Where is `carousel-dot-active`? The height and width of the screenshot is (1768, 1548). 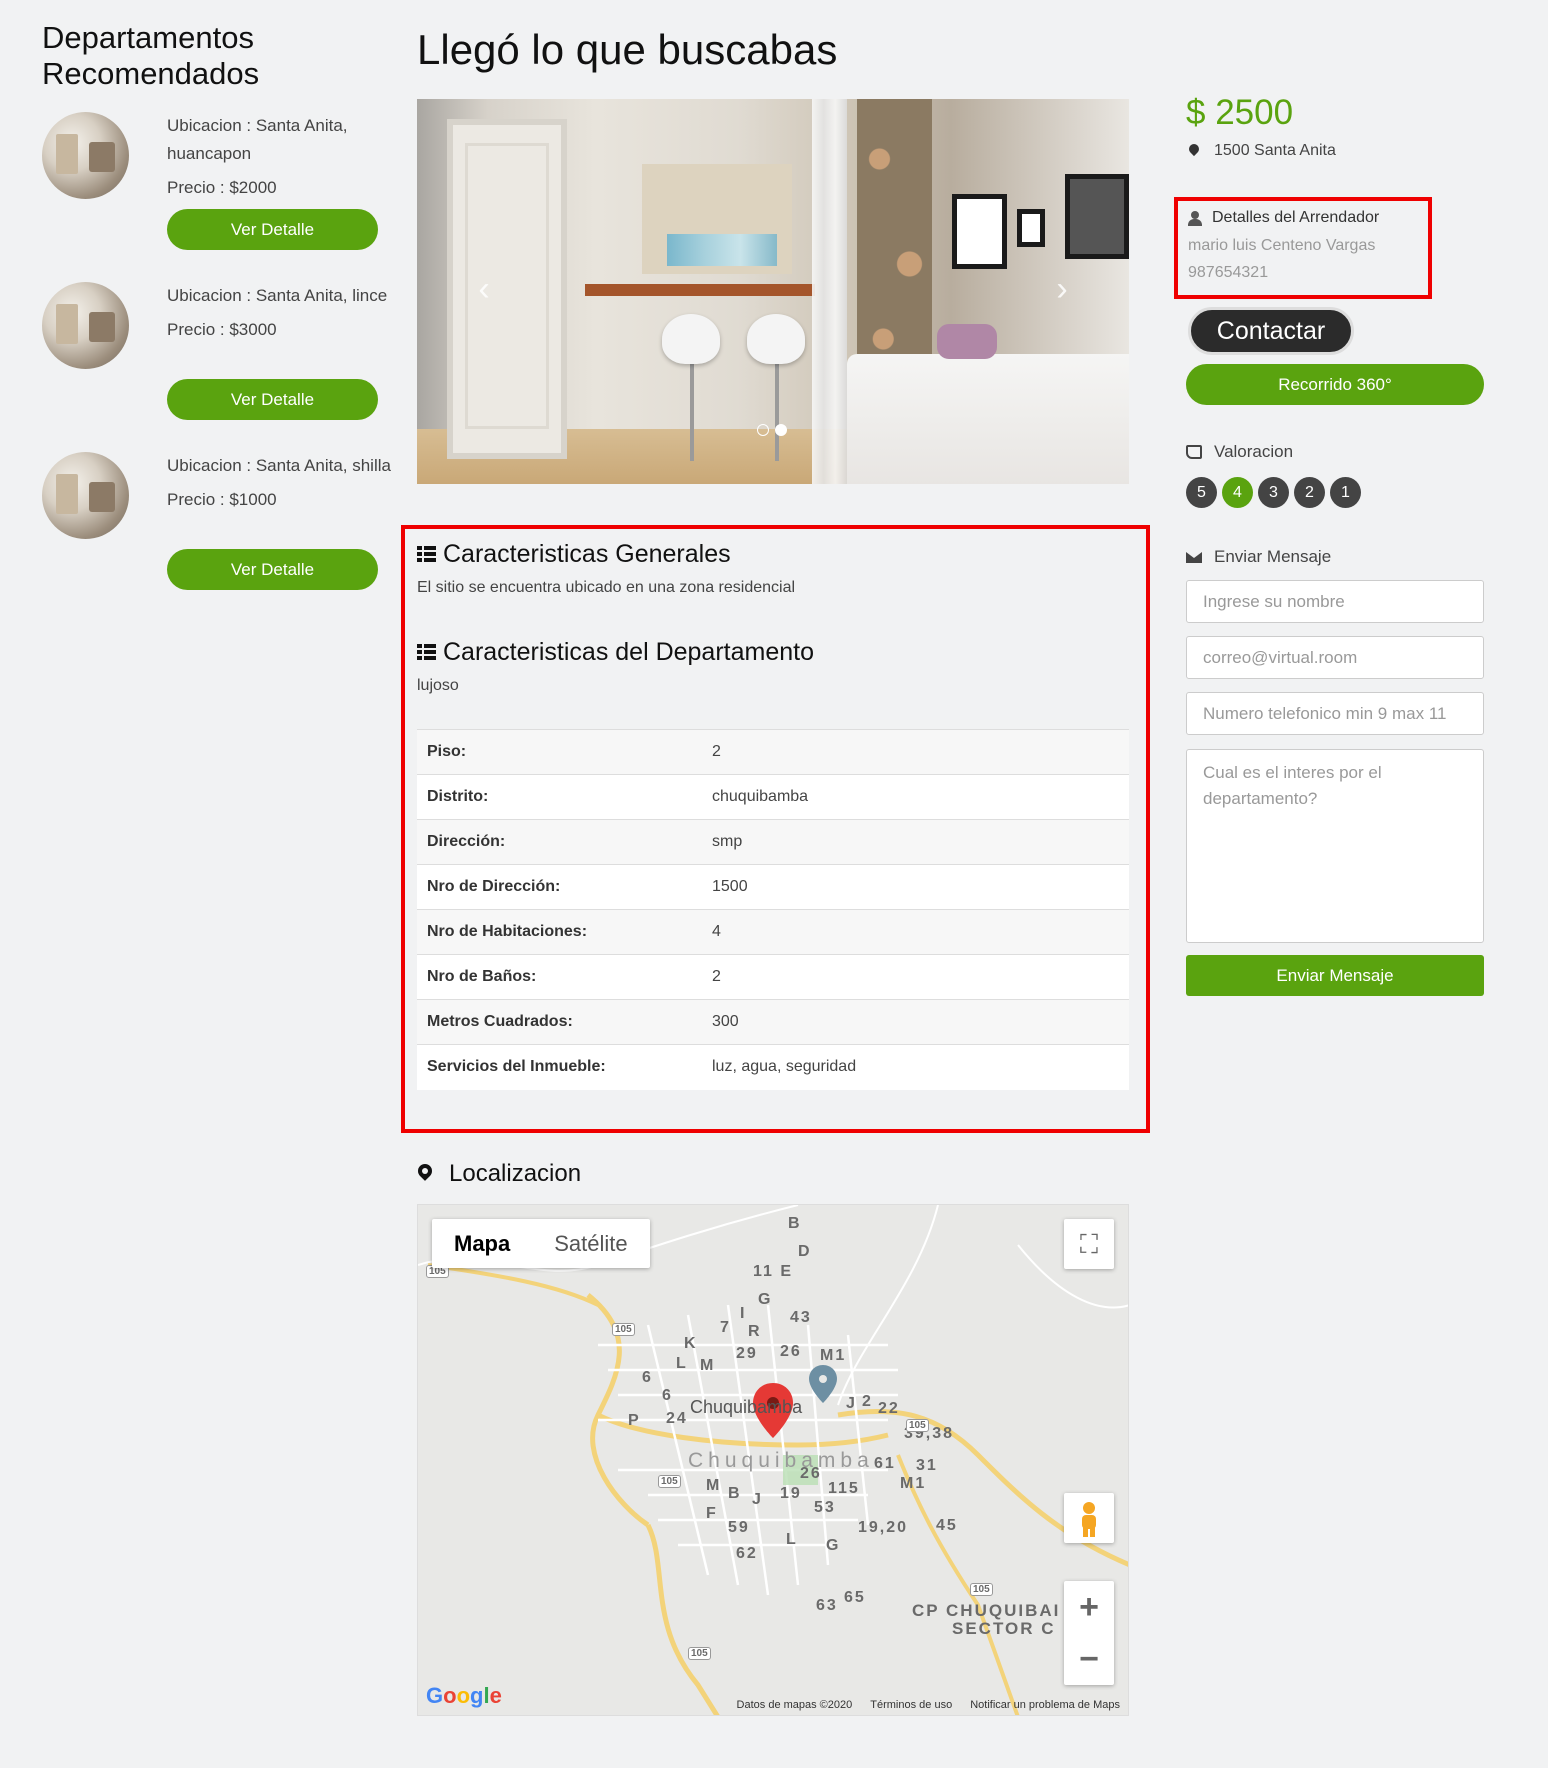 carousel-dot-active is located at coordinates (781, 430).